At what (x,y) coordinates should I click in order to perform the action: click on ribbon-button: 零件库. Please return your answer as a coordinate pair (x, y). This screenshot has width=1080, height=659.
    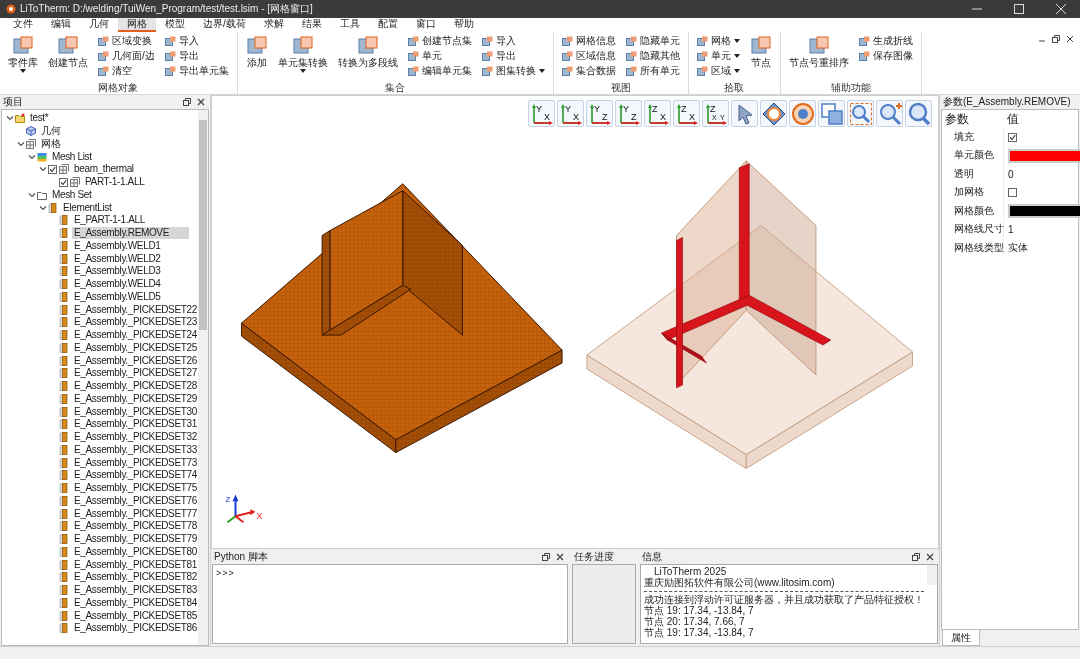
    Looking at the image, I should click on (23, 54).